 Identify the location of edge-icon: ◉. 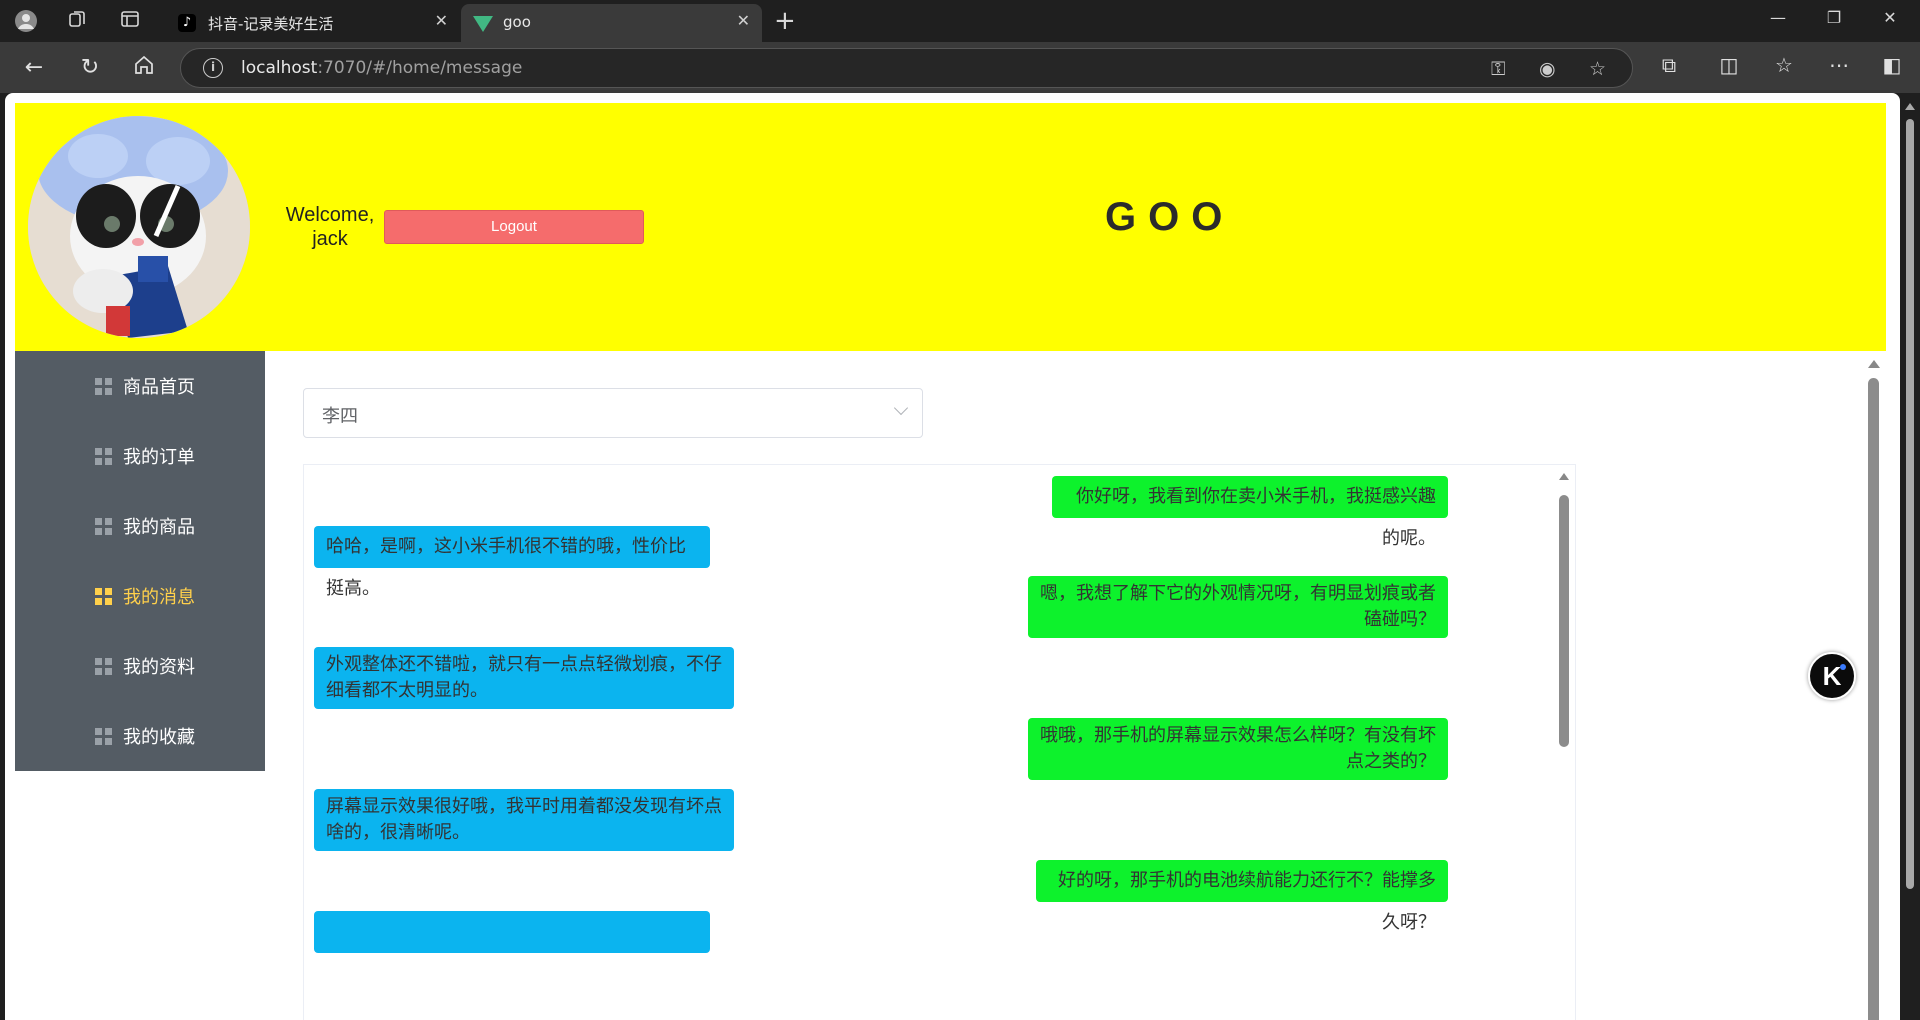
(1547, 69).